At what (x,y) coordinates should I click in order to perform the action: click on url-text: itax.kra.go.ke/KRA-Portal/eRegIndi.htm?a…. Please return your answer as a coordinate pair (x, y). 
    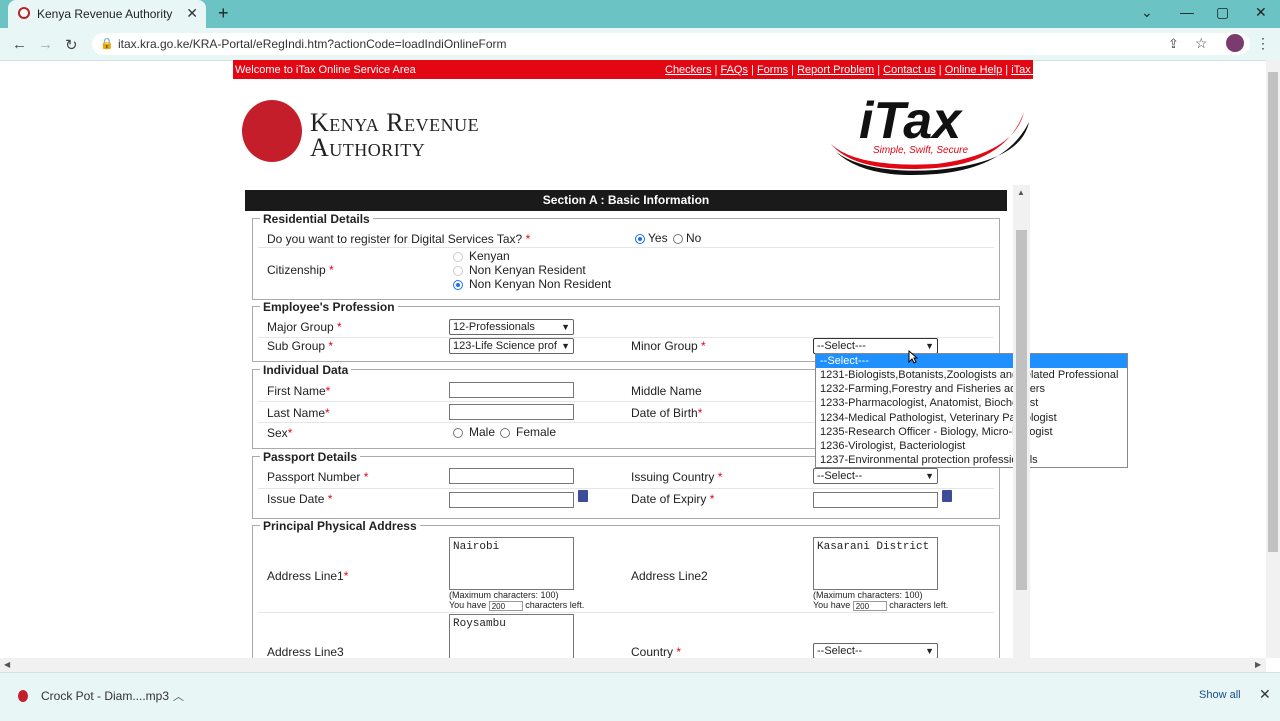
    Looking at the image, I should click on (312, 44).